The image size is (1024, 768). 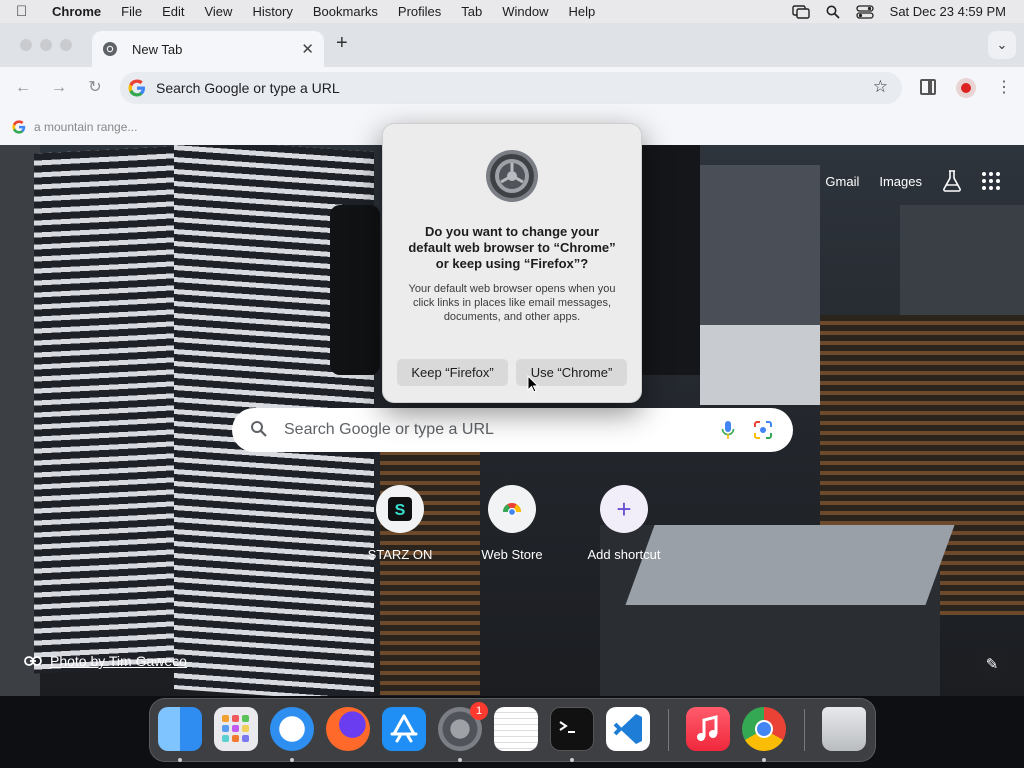 I want to click on window-controls, so click(x=46, y=45).